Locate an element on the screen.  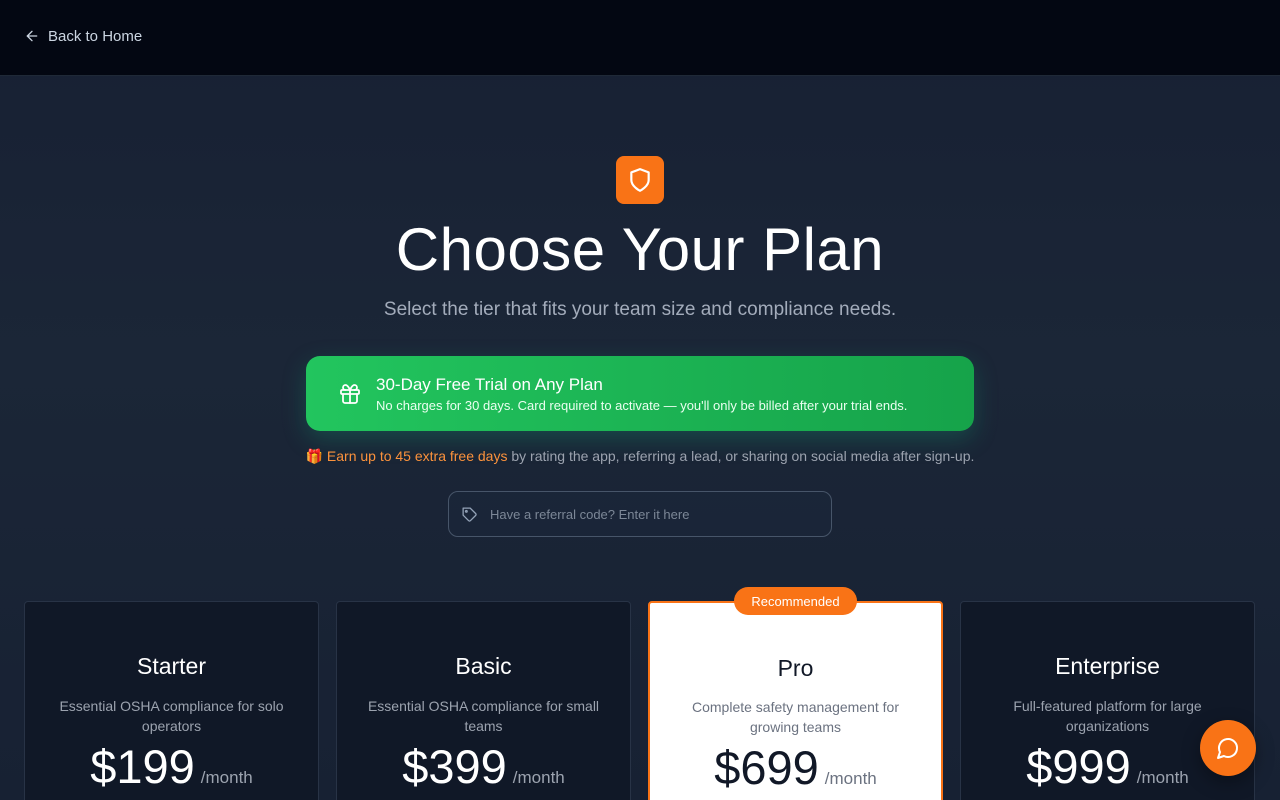
chat-bubble-icon is located at coordinates (1227, 748).